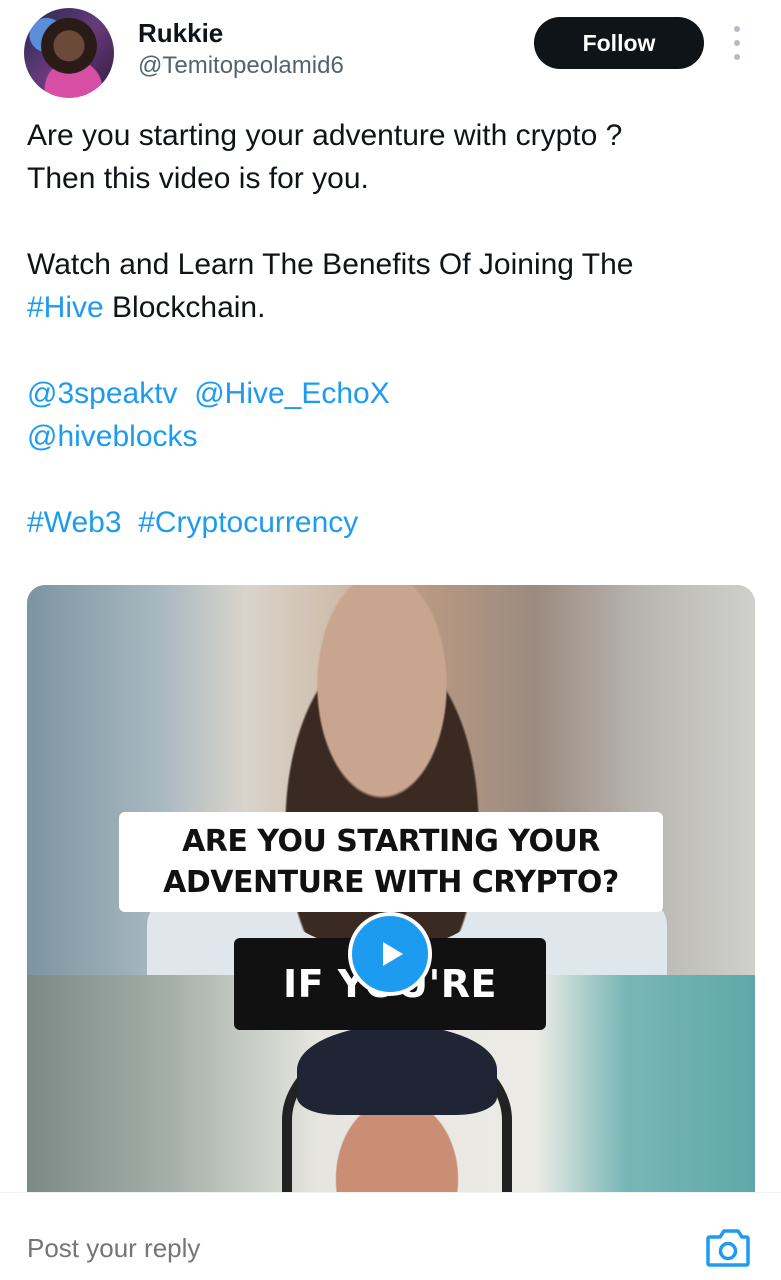 The image size is (781, 1280). What do you see at coordinates (391, 841) in the screenshot?
I see `video-caption-line: ARE YOU STARTING YOUR` at bounding box center [391, 841].